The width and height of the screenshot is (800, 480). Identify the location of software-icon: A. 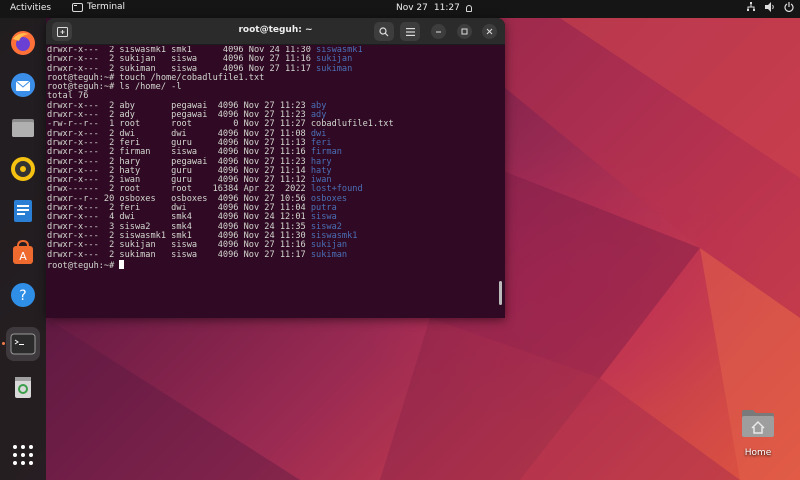
(23, 251).